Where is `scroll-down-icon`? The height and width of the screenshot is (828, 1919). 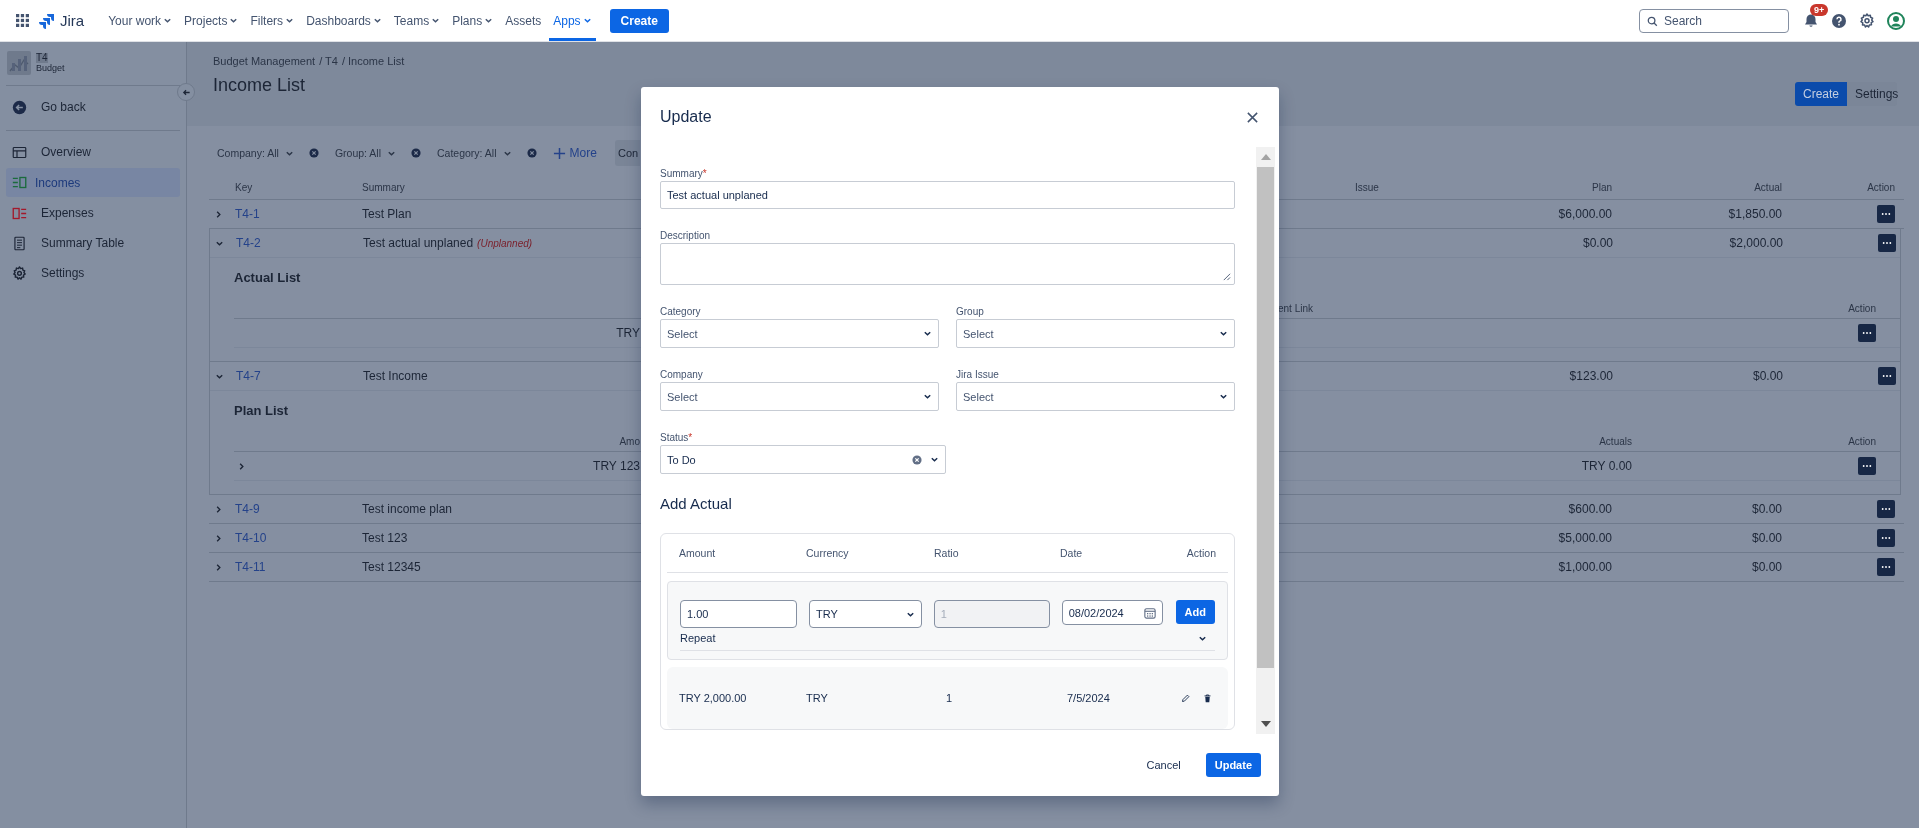 scroll-down-icon is located at coordinates (1265, 724).